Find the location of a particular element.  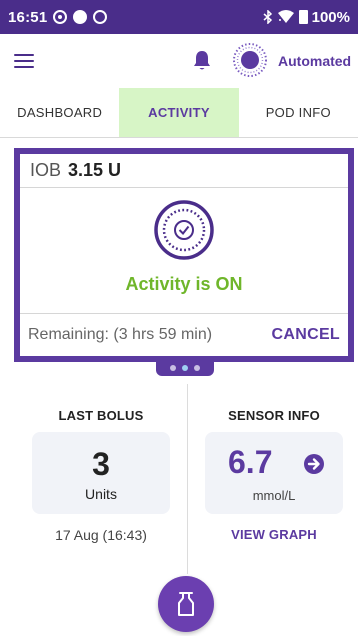

status-bar: 16:51 100% is located at coordinates (179, 17).